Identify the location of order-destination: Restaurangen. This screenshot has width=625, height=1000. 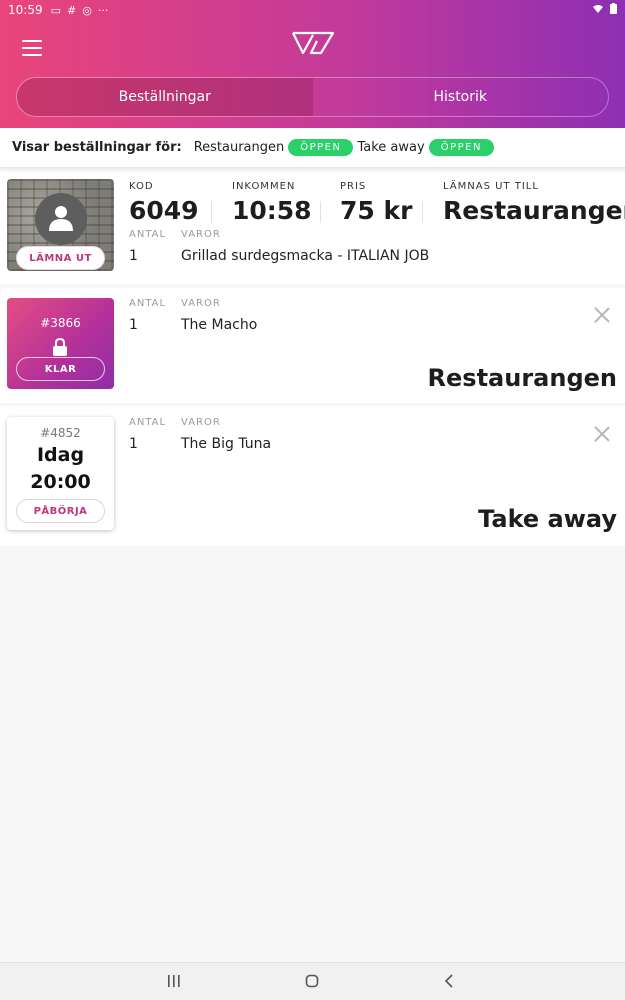
(522, 378).